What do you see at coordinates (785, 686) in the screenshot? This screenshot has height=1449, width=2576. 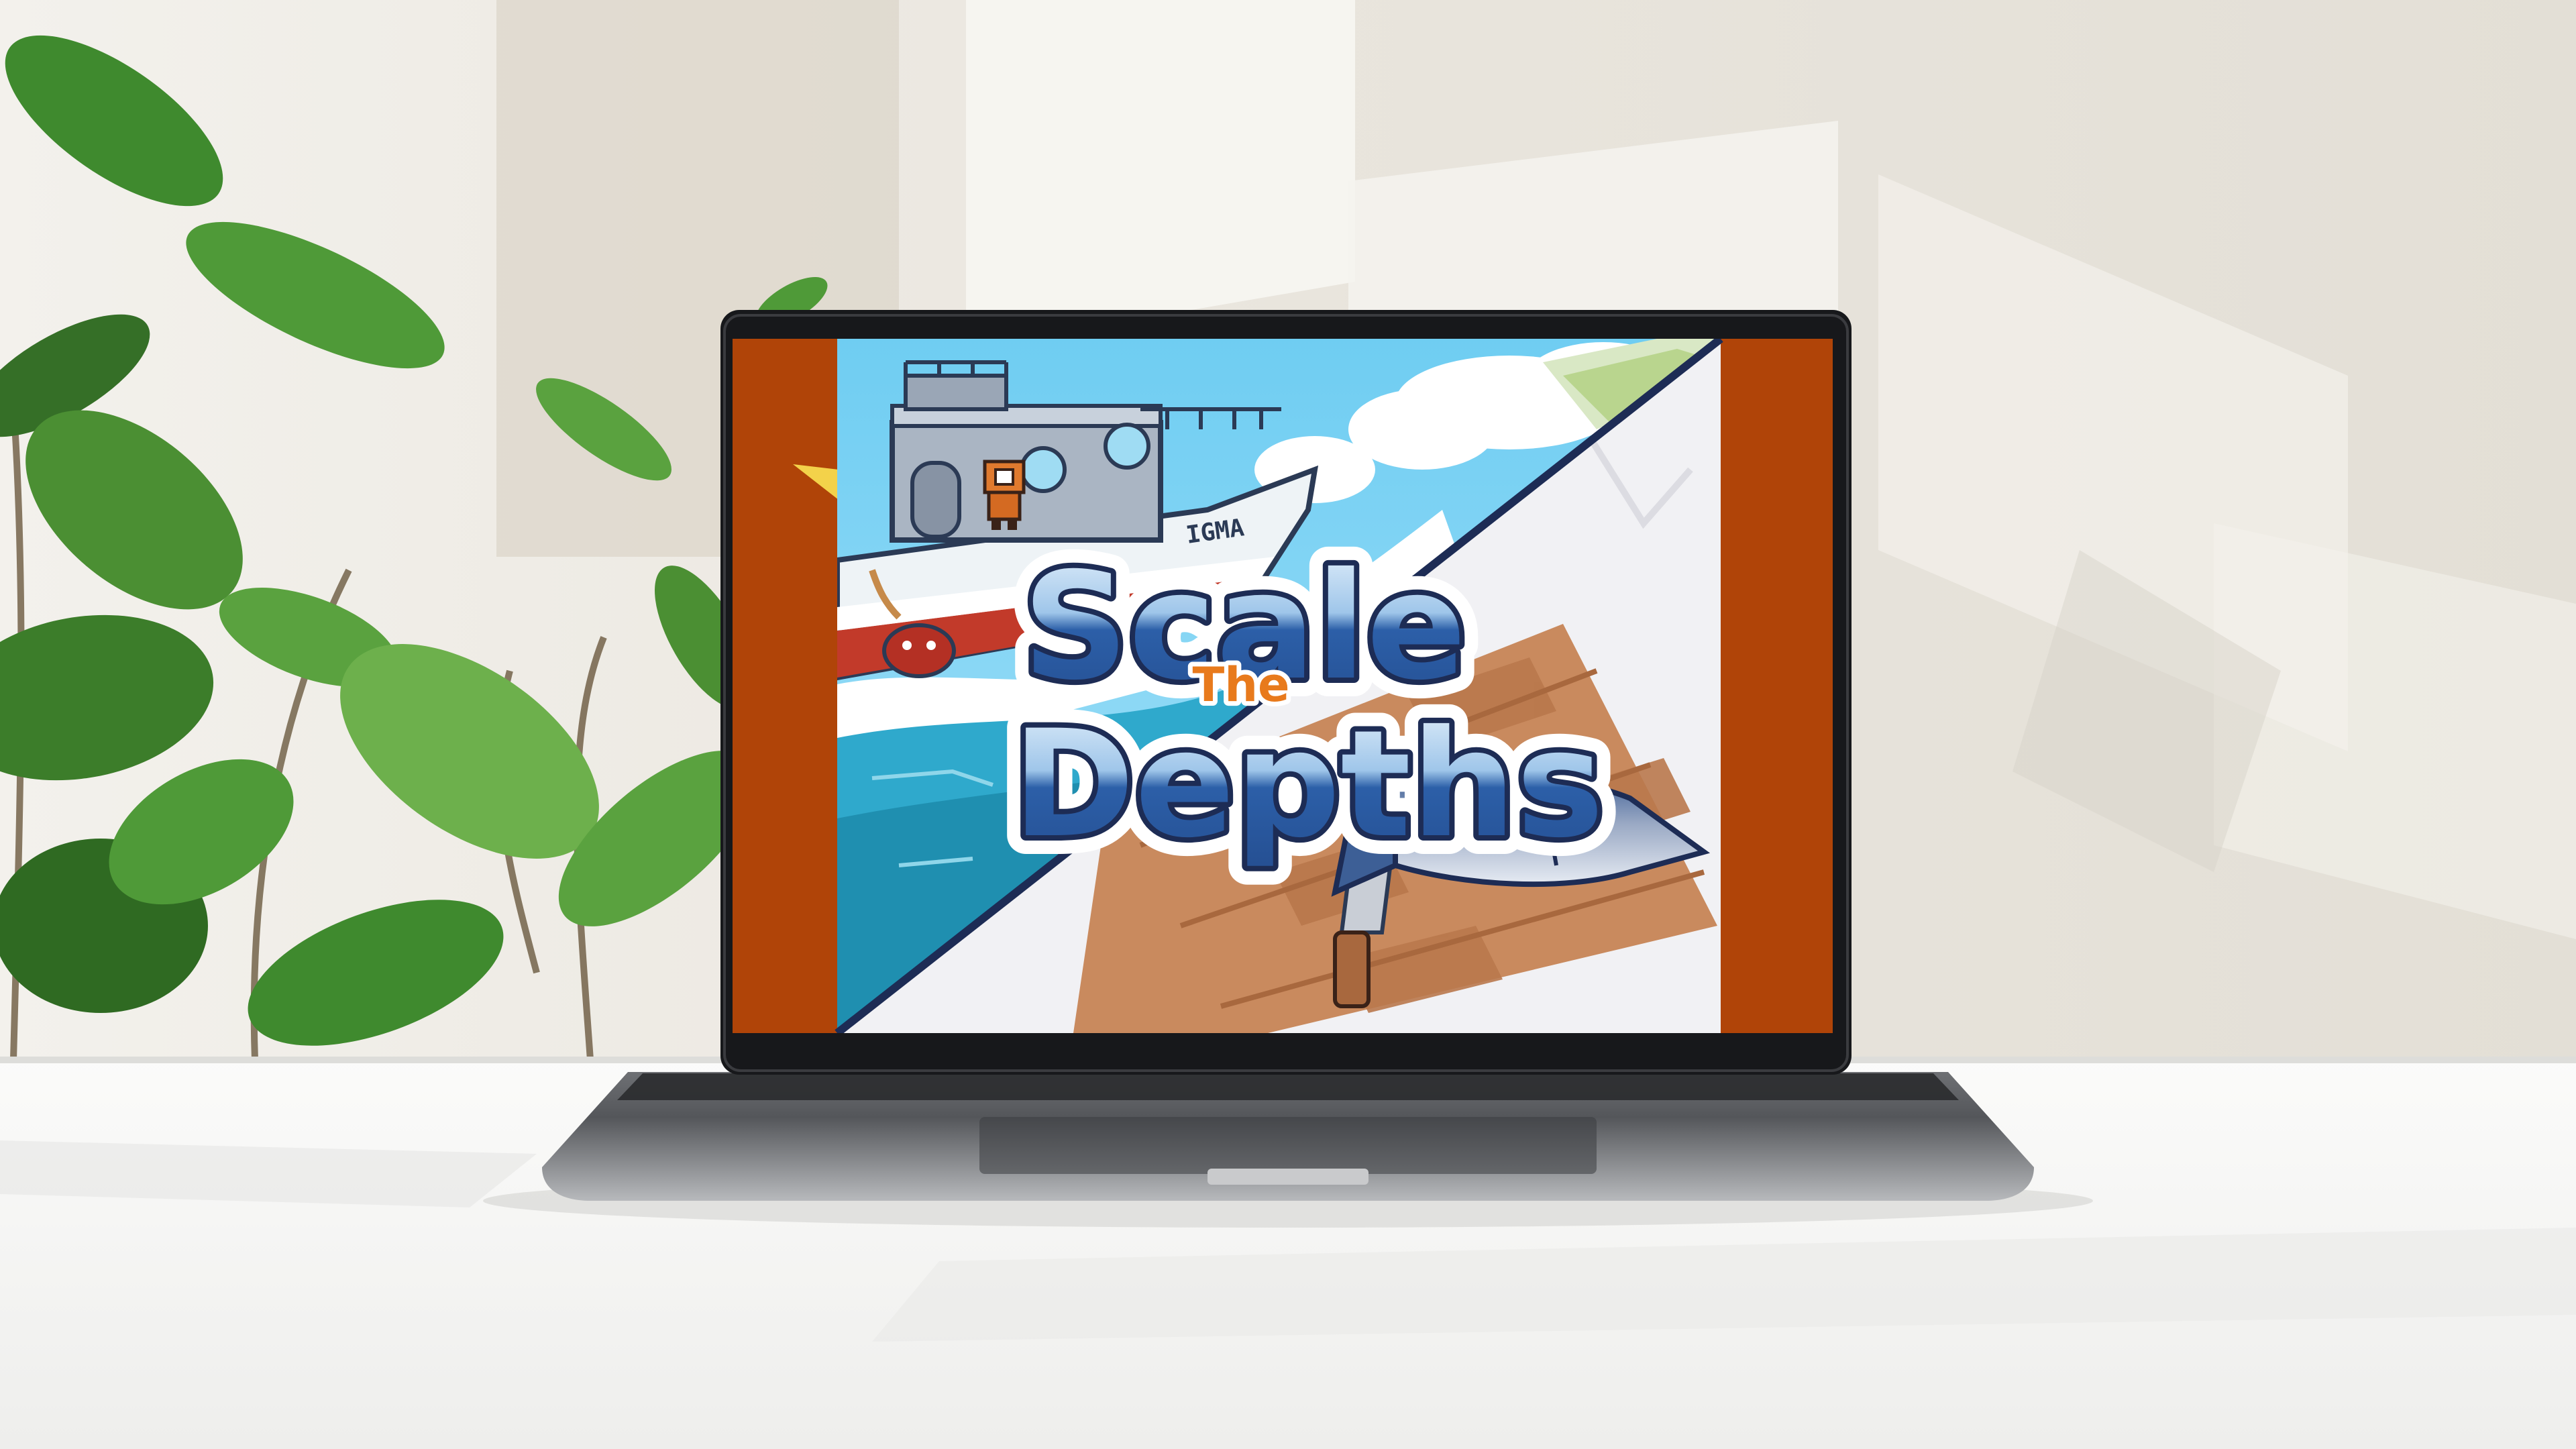 I see `pillarbox-left` at bounding box center [785, 686].